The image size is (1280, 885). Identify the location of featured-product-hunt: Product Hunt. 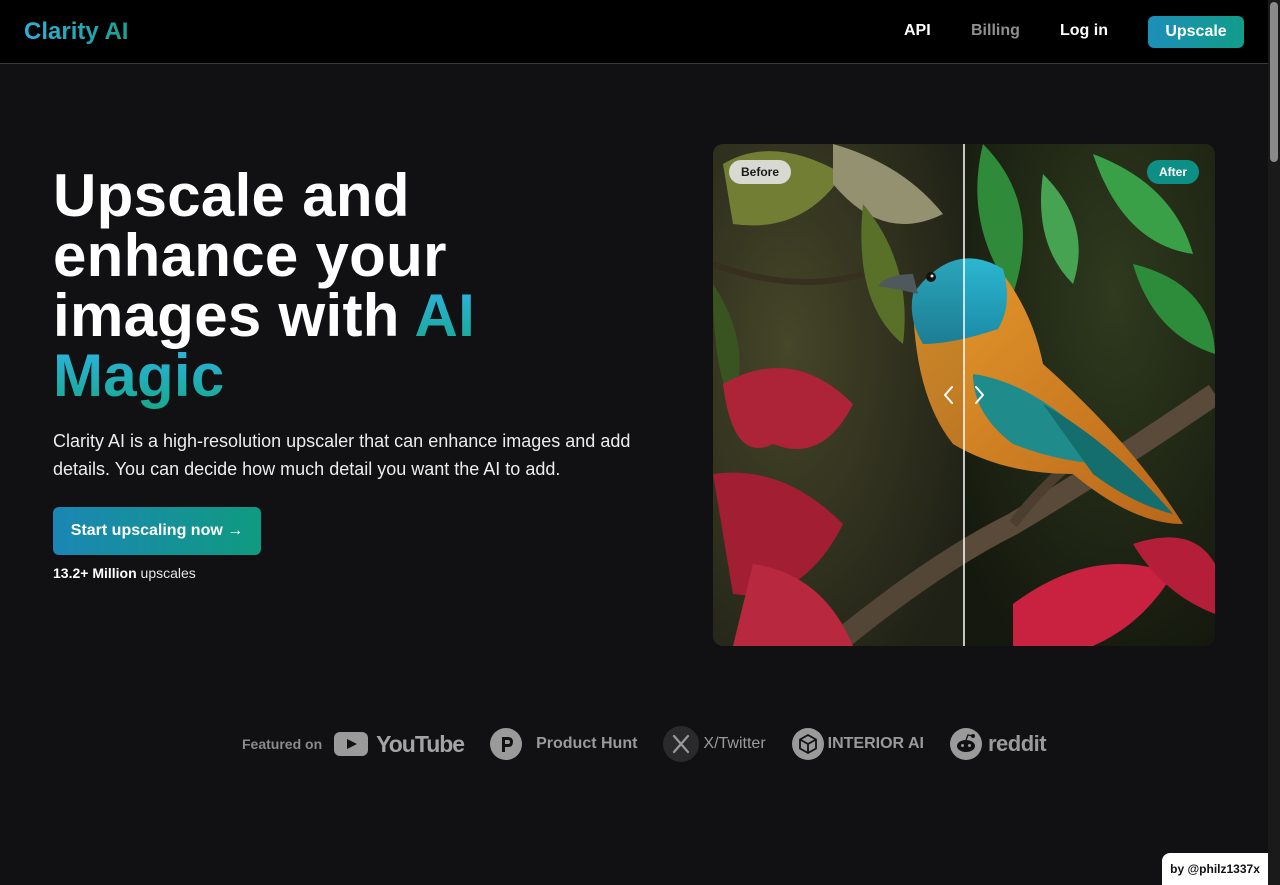
(563, 744).